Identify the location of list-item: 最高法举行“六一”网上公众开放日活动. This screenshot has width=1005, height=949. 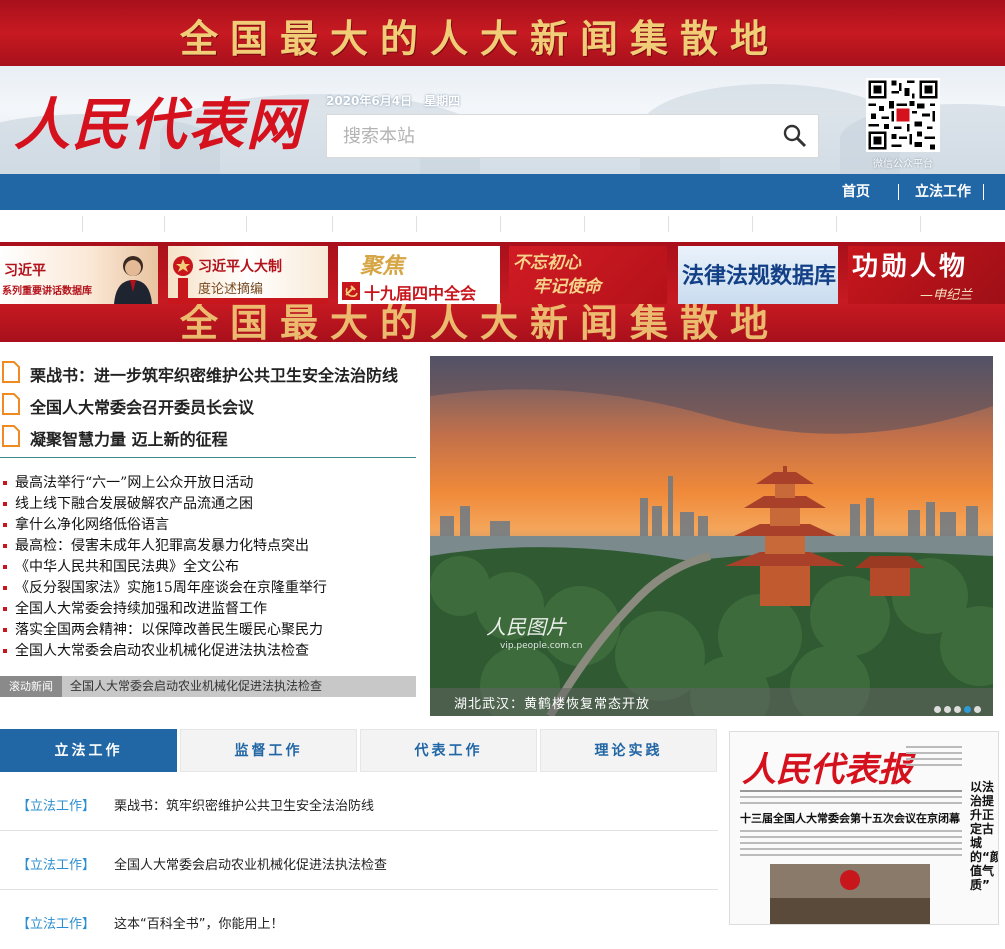
(208, 482).